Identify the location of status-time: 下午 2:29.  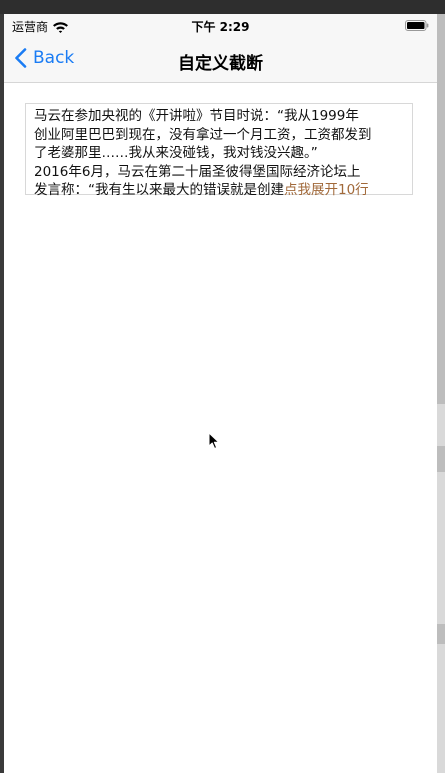
(220, 27).